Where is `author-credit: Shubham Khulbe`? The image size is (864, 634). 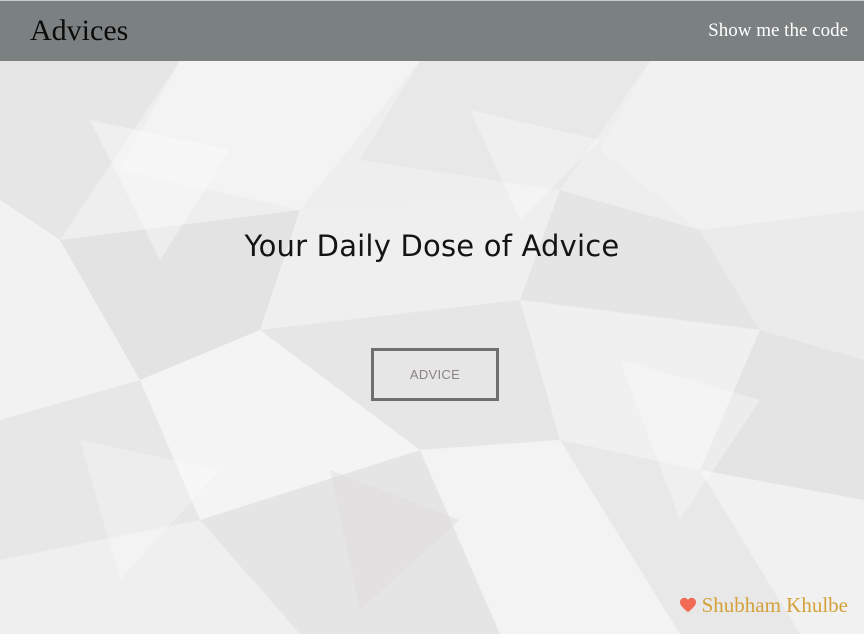 author-credit: Shubham Khulbe is located at coordinates (763, 605).